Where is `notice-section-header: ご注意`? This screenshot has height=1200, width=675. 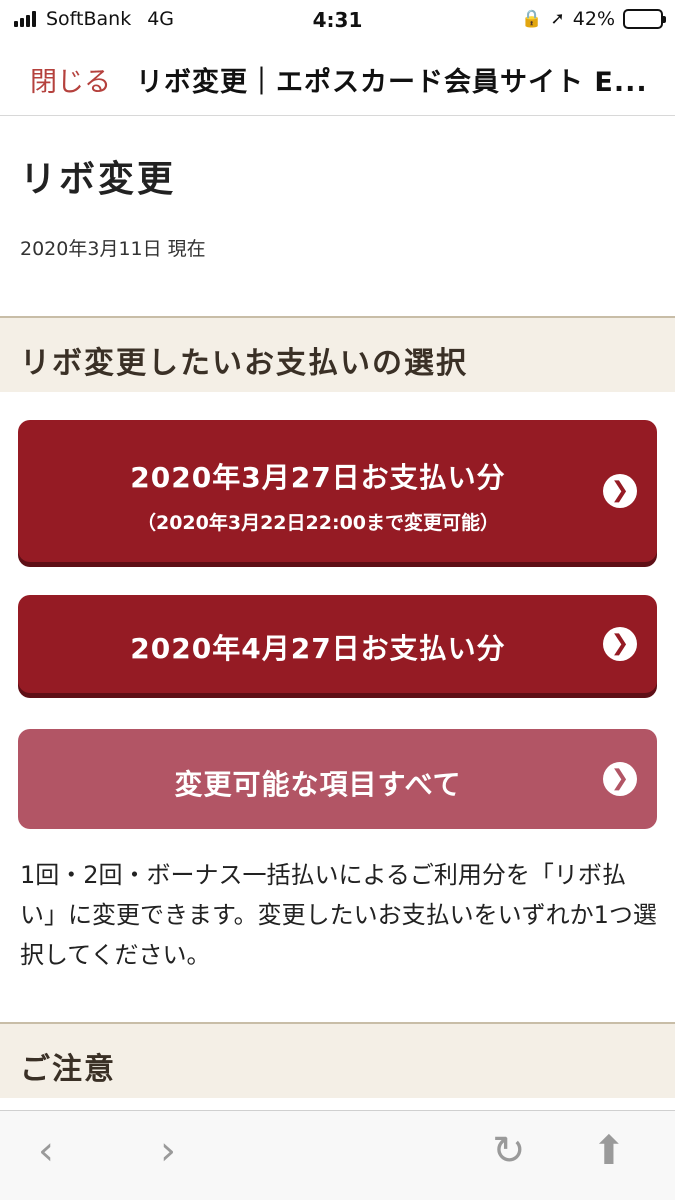 notice-section-header: ご注意 is located at coordinates (337, 1060).